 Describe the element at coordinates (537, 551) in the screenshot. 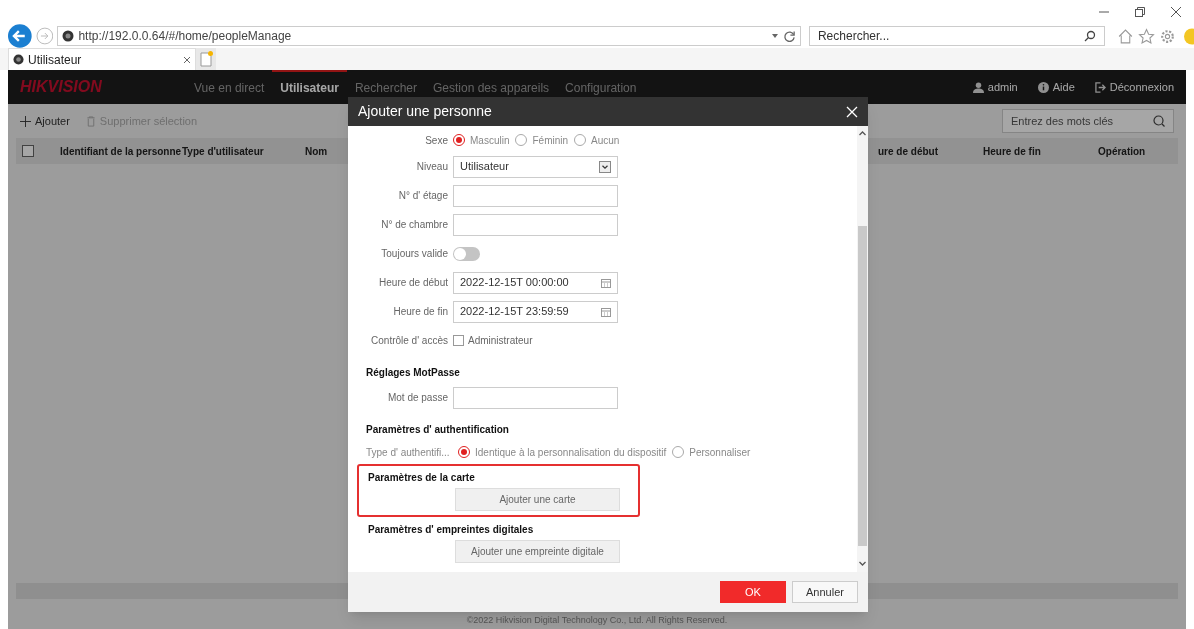

I see `add-button: Ajouter une empreinte digitale` at that location.